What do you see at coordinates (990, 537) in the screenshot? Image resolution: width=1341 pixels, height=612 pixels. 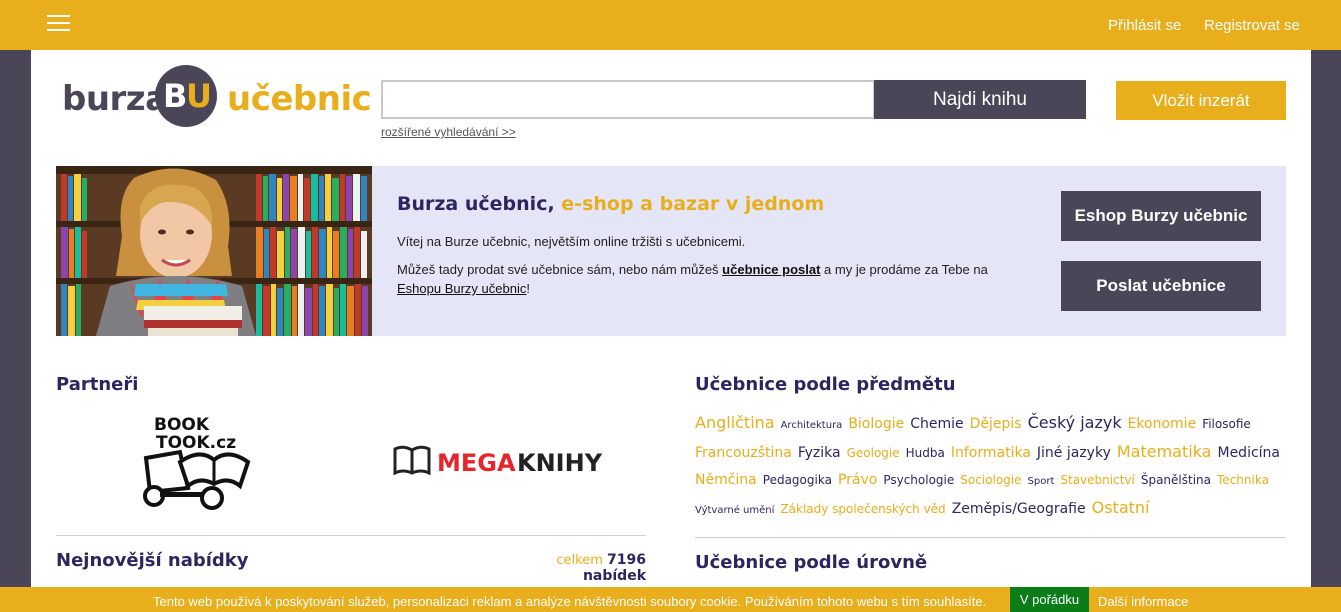 I see `right-divider` at bounding box center [990, 537].